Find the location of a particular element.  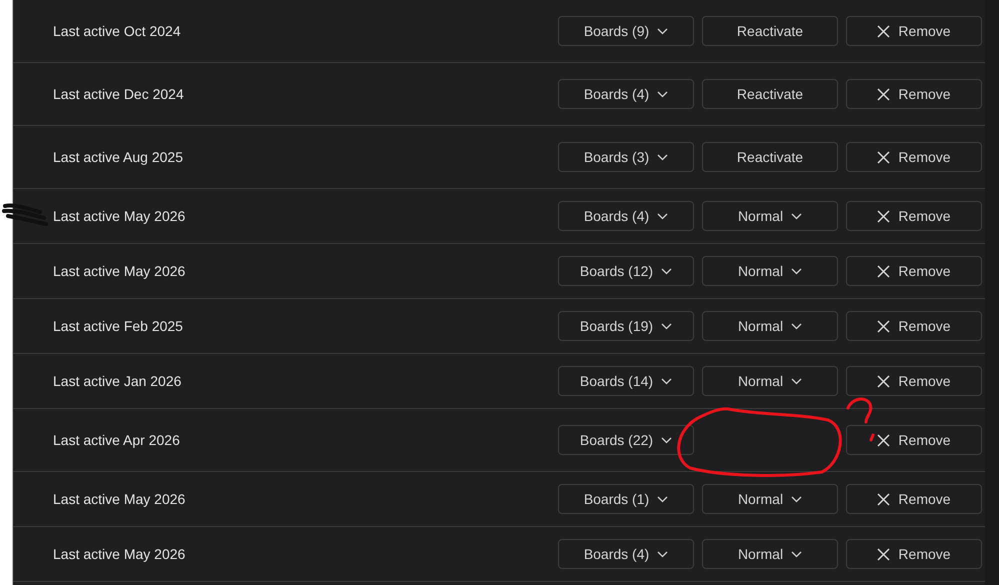

boards-dropdown: Boards (19) is located at coordinates (626, 326).